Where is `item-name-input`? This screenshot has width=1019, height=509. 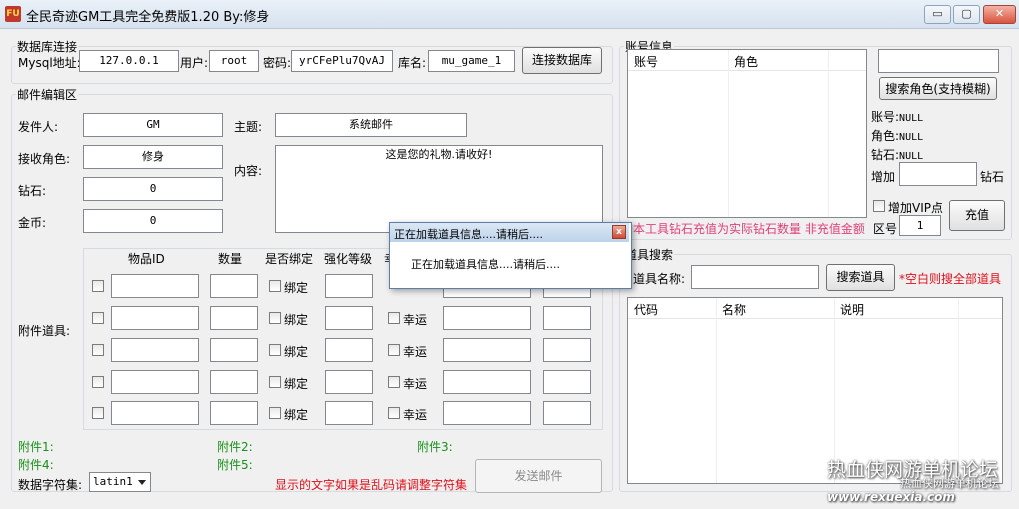 item-name-input is located at coordinates (755, 277).